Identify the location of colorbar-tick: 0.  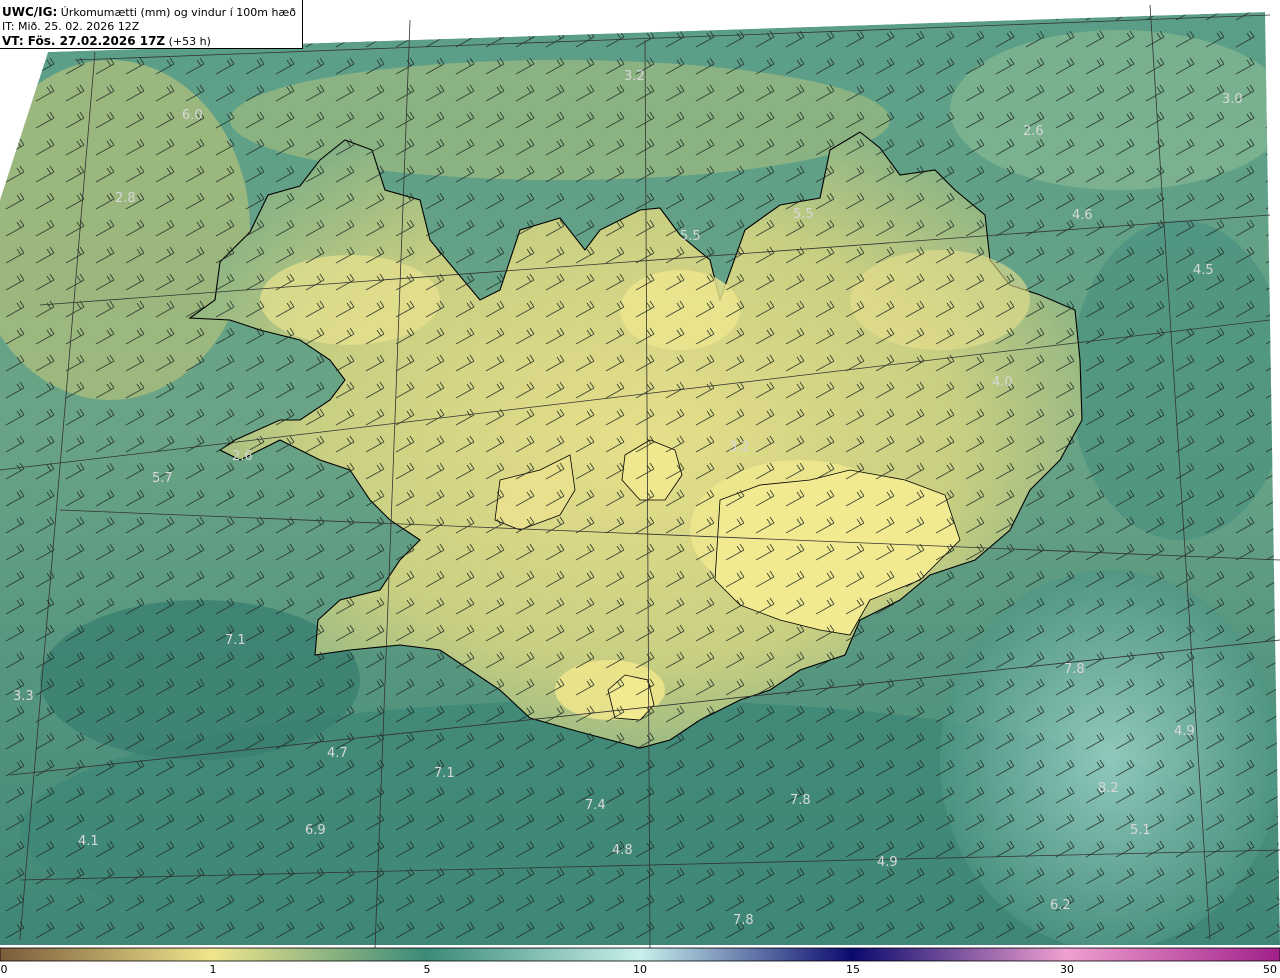
(4, 969).